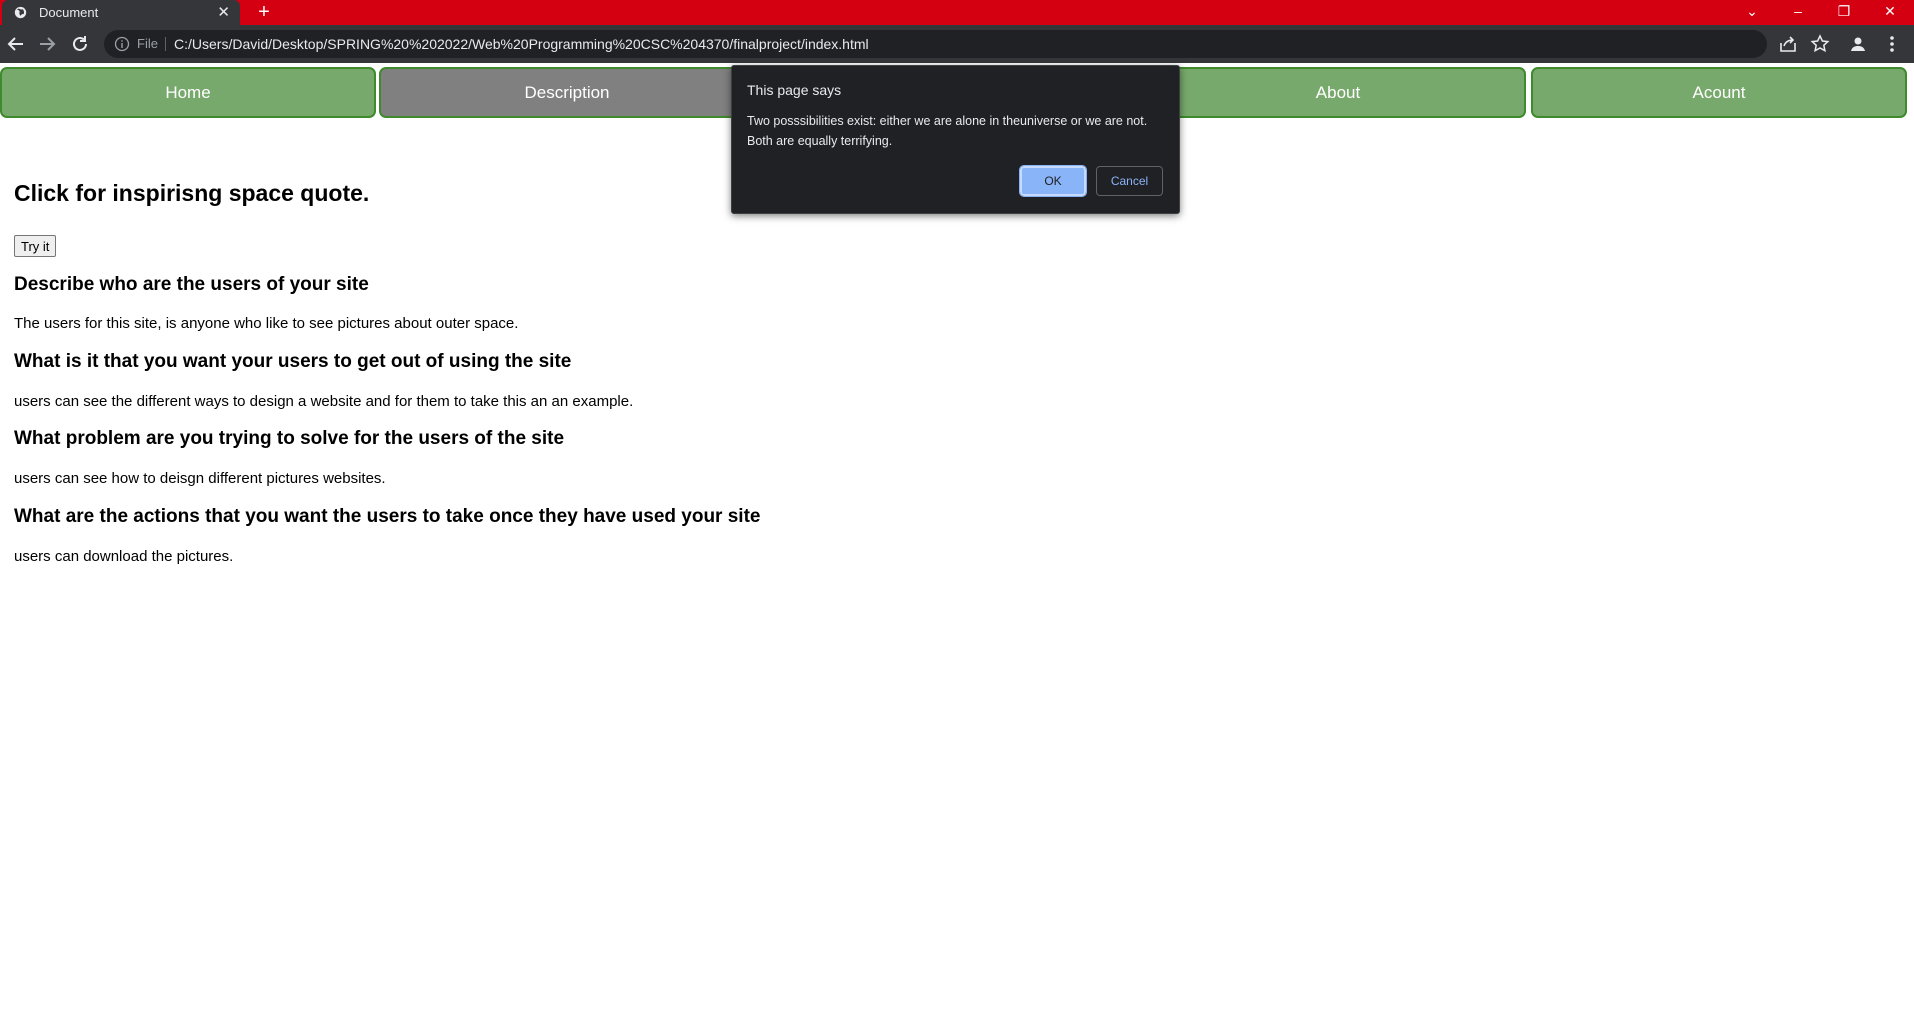 The image size is (1914, 1017). What do you see at coordinates (1338, 92) in the screenshot?
I see `nav-about: About` at bounding box center [1338, 92].